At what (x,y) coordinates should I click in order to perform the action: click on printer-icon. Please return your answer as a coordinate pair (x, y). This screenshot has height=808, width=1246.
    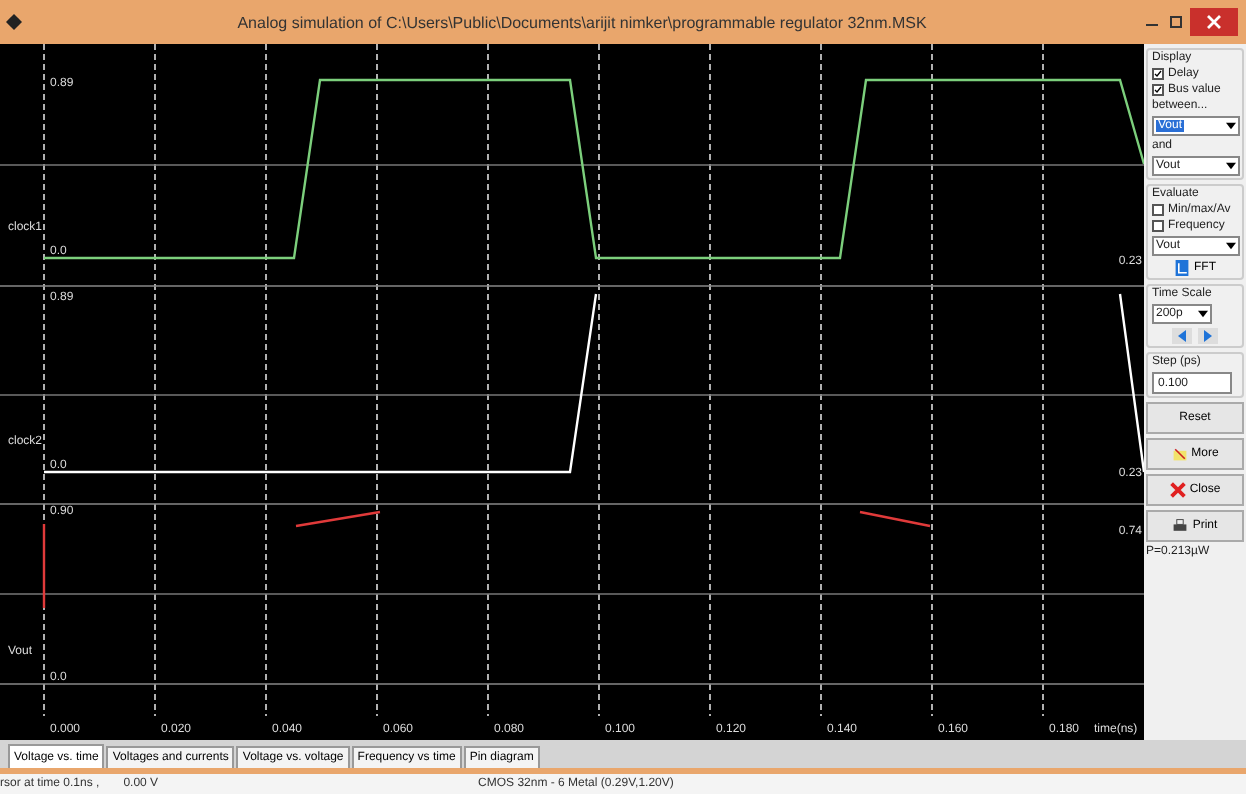
    Looking at the image, I should click on (1180, 526).